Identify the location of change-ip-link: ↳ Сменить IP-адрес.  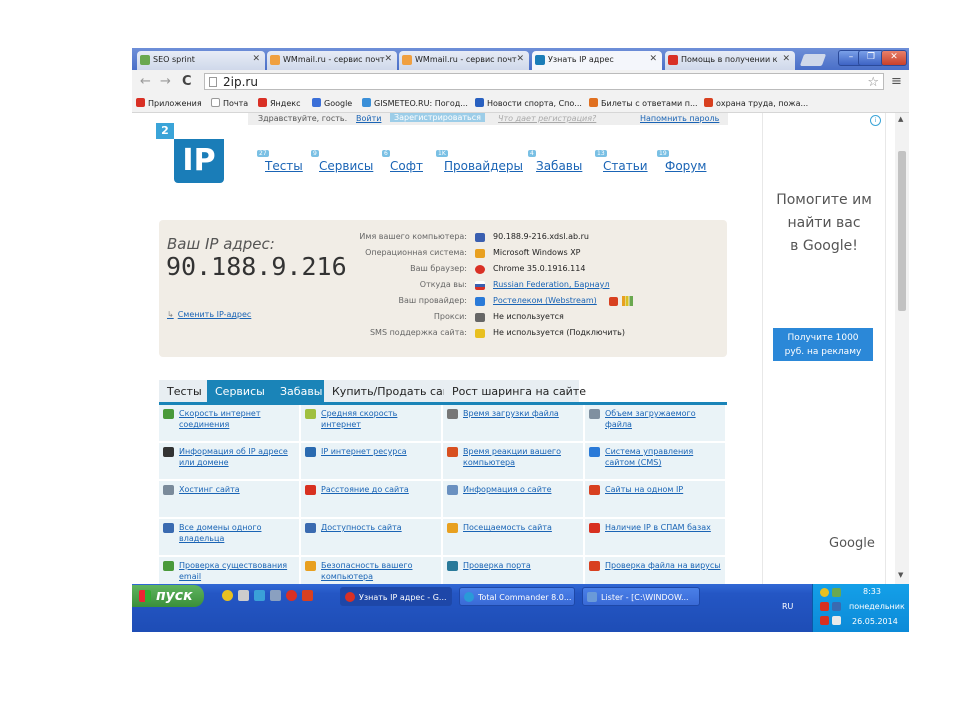
(209, 314).